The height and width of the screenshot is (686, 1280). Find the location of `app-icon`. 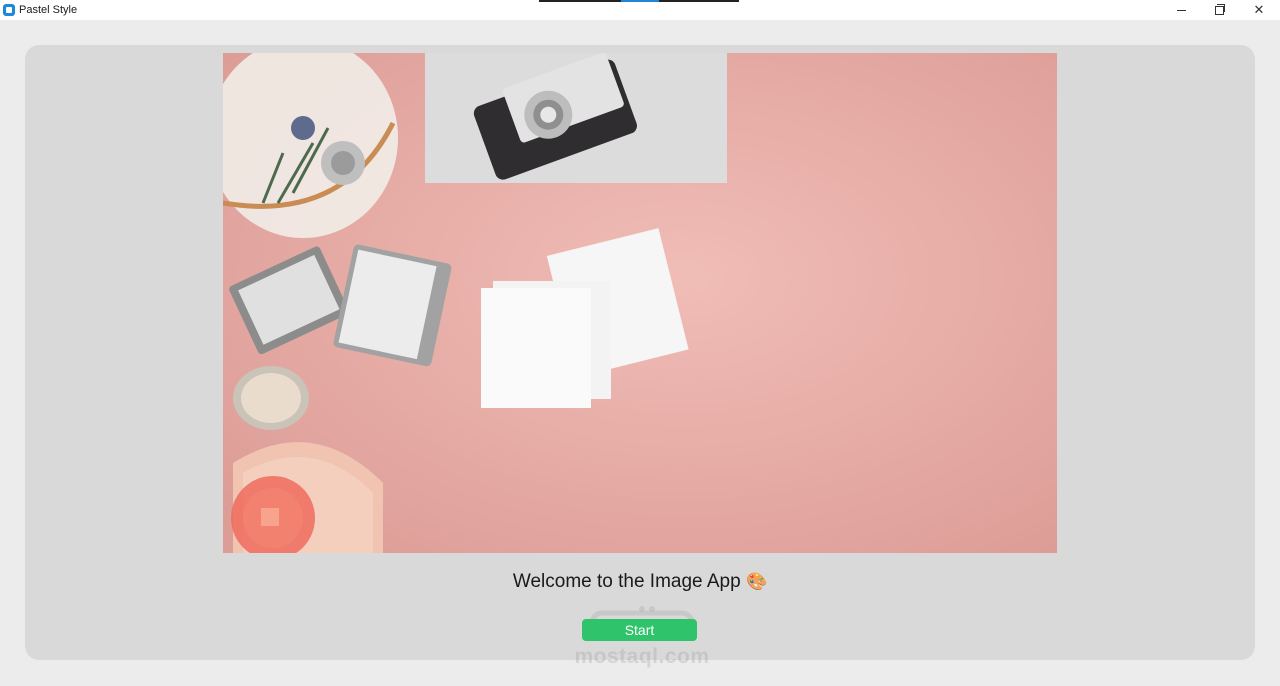

app-icon is located at coordinates (9, 10).